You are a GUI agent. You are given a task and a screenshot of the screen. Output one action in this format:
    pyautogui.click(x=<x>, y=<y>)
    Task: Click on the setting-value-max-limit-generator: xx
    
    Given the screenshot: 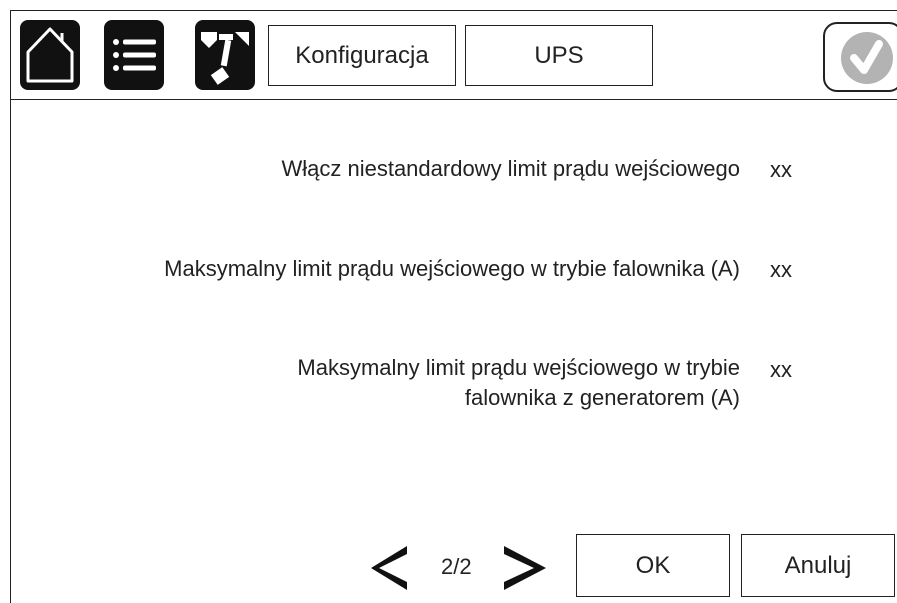 What is the action you would take?
    pyautogui.click(x=781, y=370)
    